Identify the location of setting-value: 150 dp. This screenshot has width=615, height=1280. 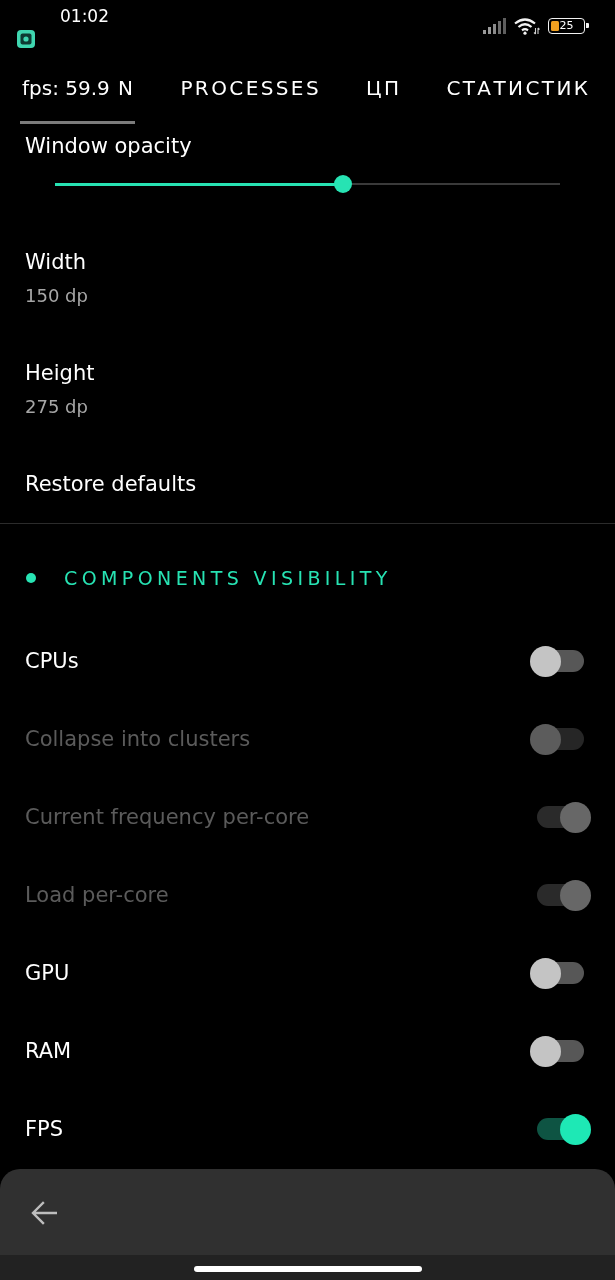
(56, 296).